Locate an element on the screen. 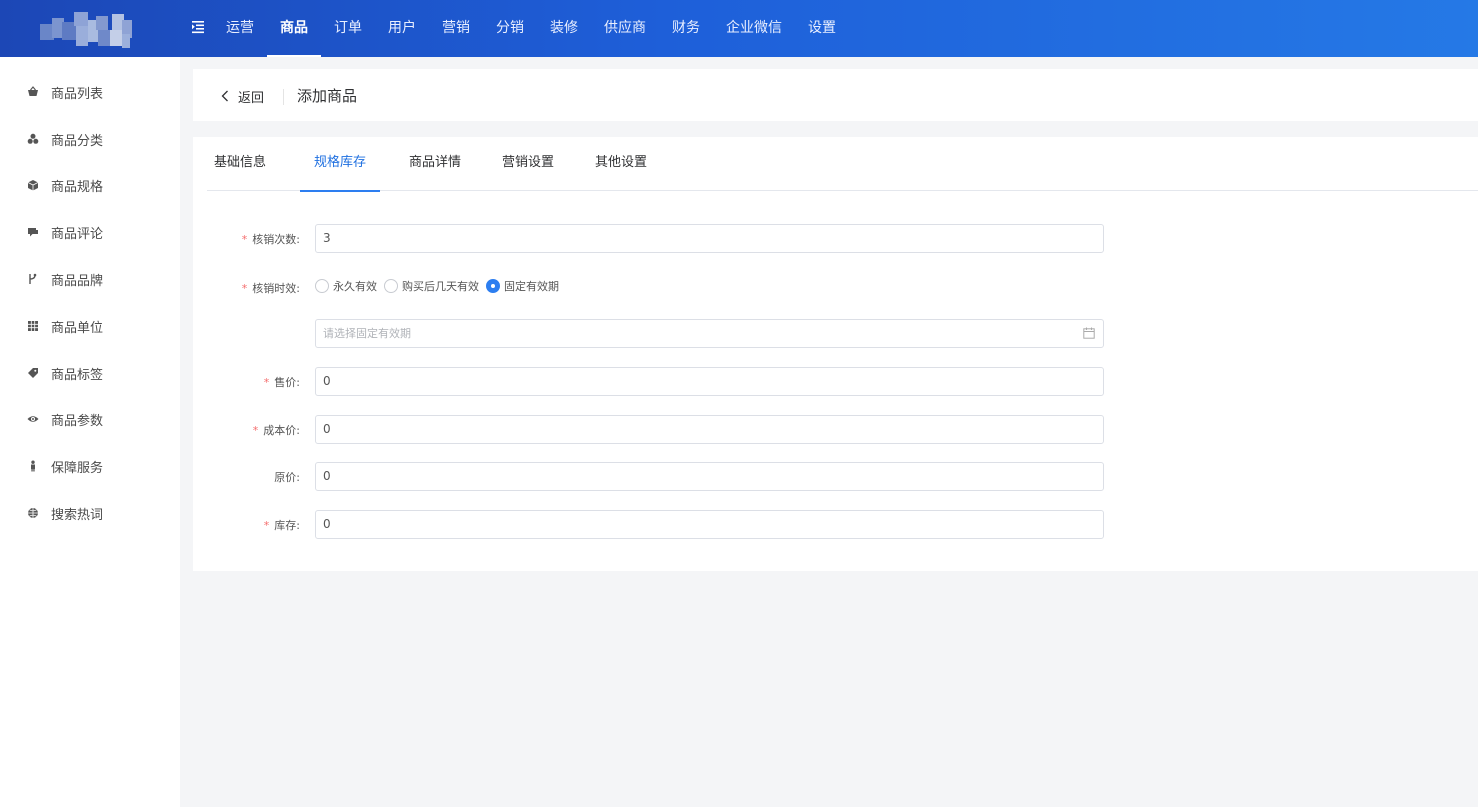 Image resolution: width=1478 pixels, height=807 pixels. sidebar-item-label: 商品评论 is located at coordinates (77, 234).